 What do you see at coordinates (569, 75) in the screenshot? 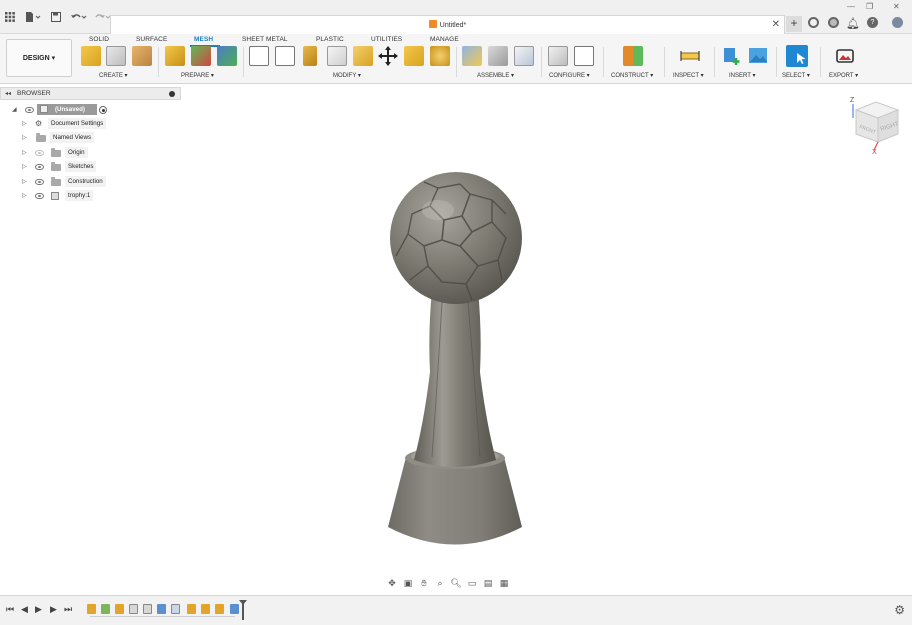
I see `configure-menu: CONFIGURE ▾` at bounding box center [569, 75].